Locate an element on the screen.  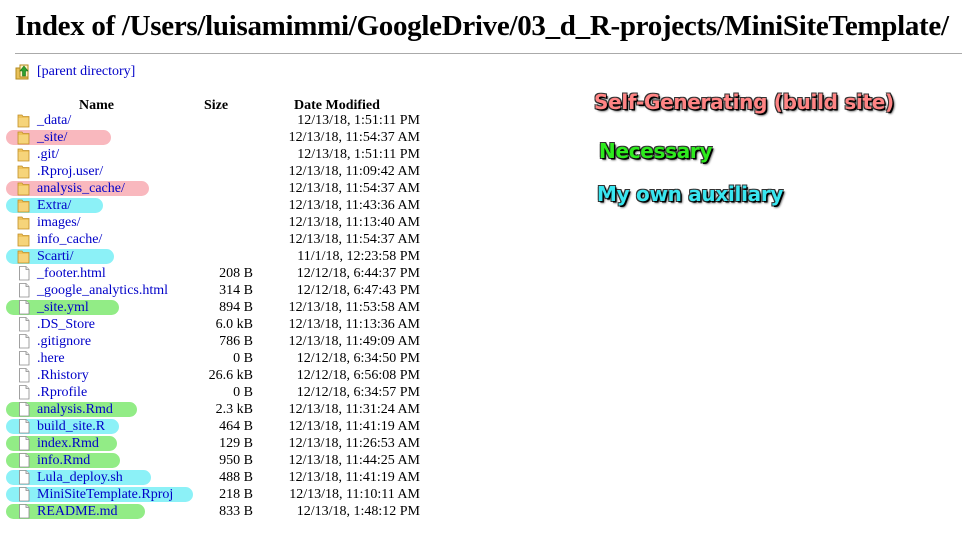
file-link: Lula_deploy.sh is located at coordinates (80, 477).